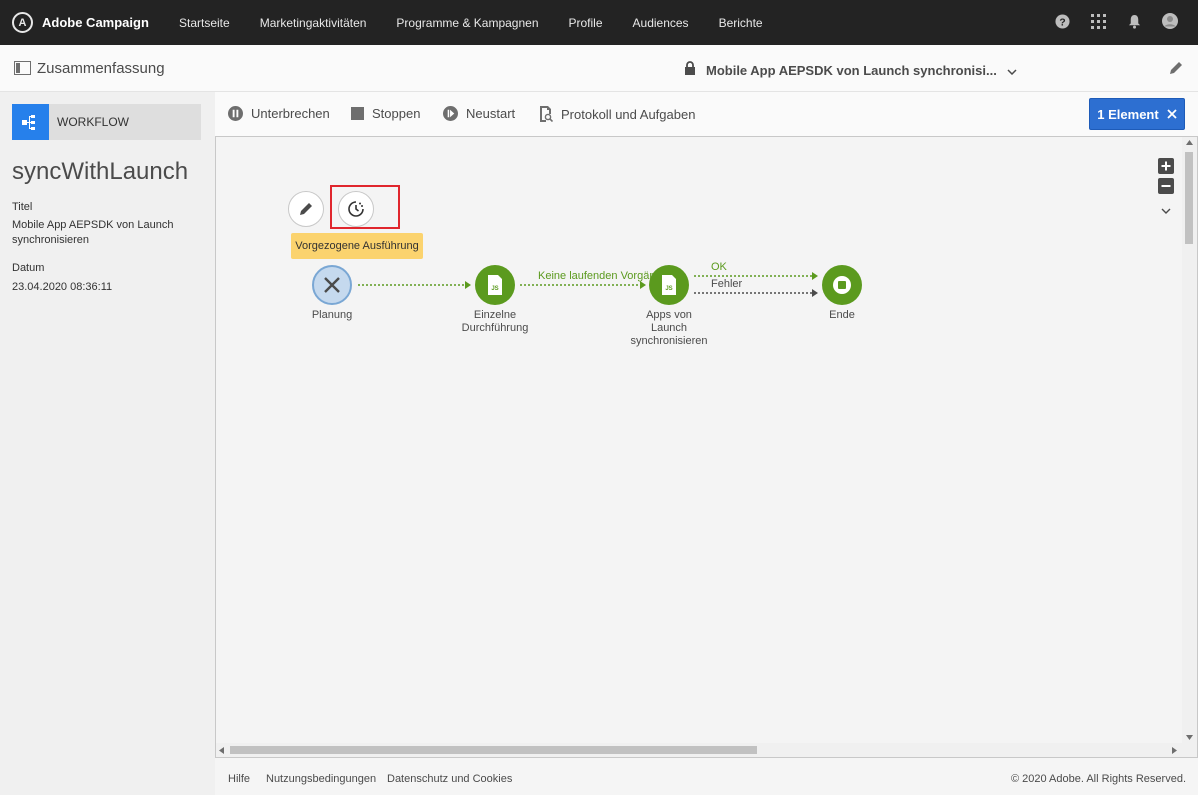  What do you see at coordinates (669, 315) in the screenshot?
I see `node-label-line-1: Apps von` at bounding box center [669, 315].